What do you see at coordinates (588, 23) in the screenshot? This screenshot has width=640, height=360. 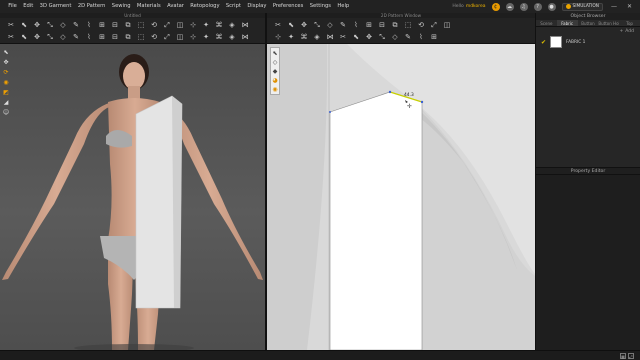 I see `tab-button: Button` at bounding box center [588, 23].